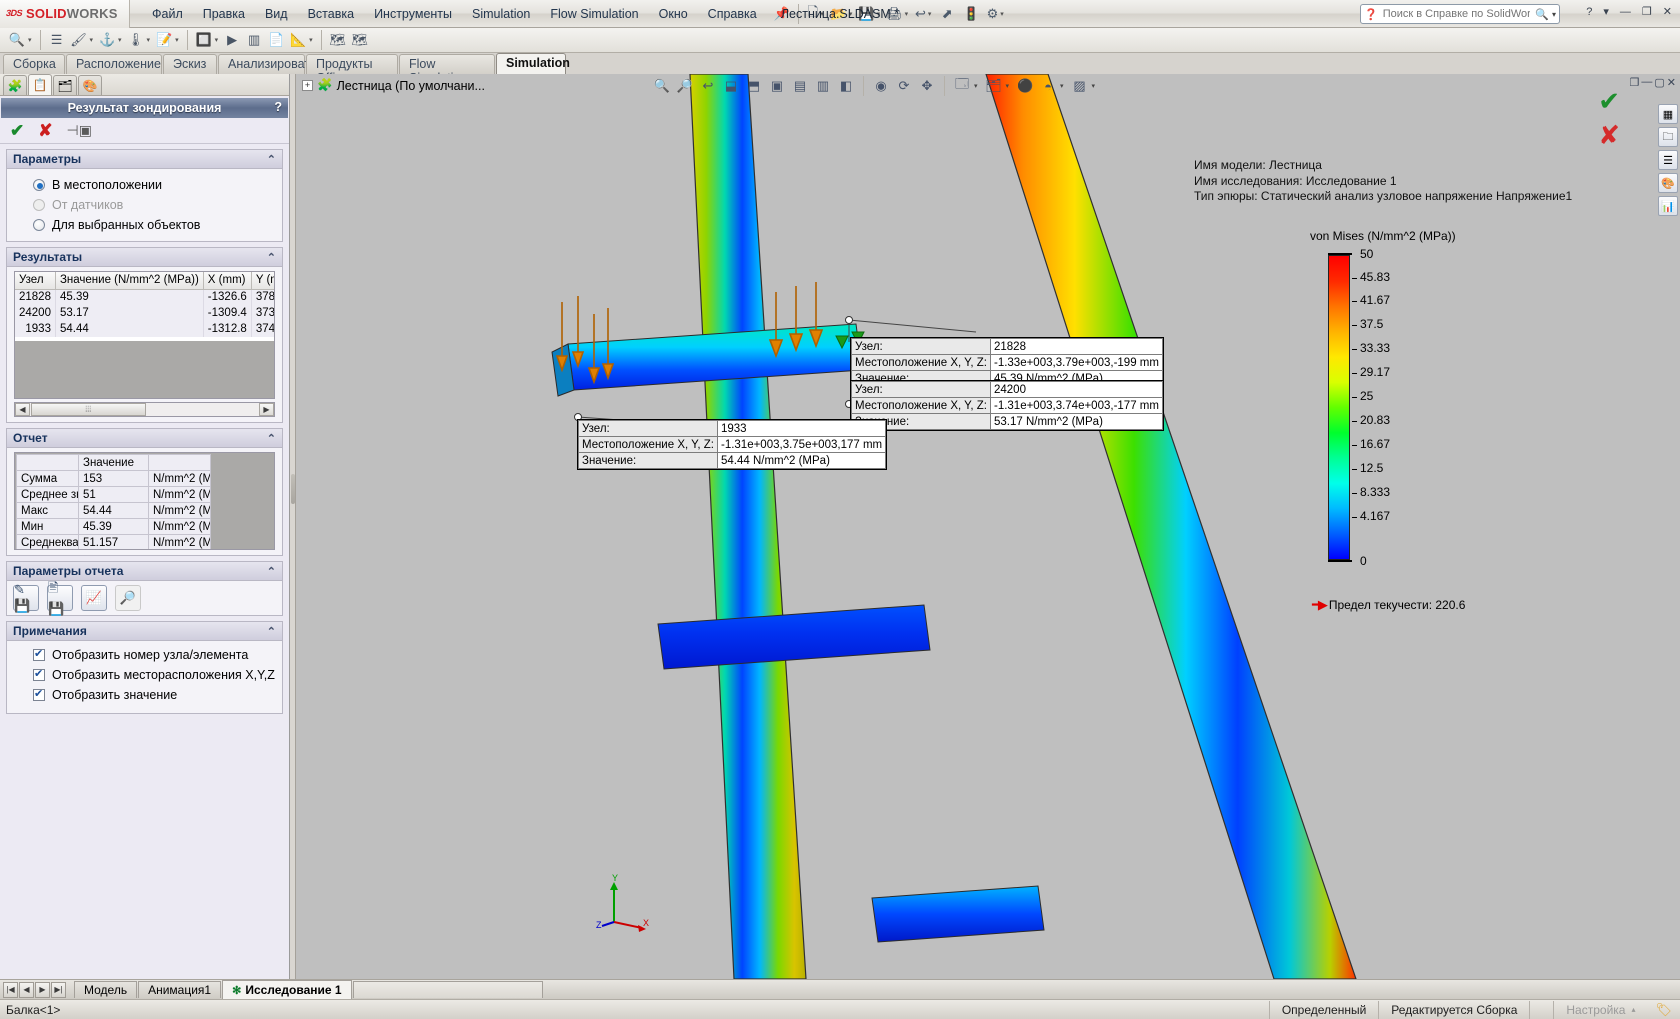 Image resolution: width=1680 pixels, height=1019 pixels. What do you see at coordinates (276, 40) in the screenshot?
I see `report-icon: 📄` at bounding box center [276, 40].